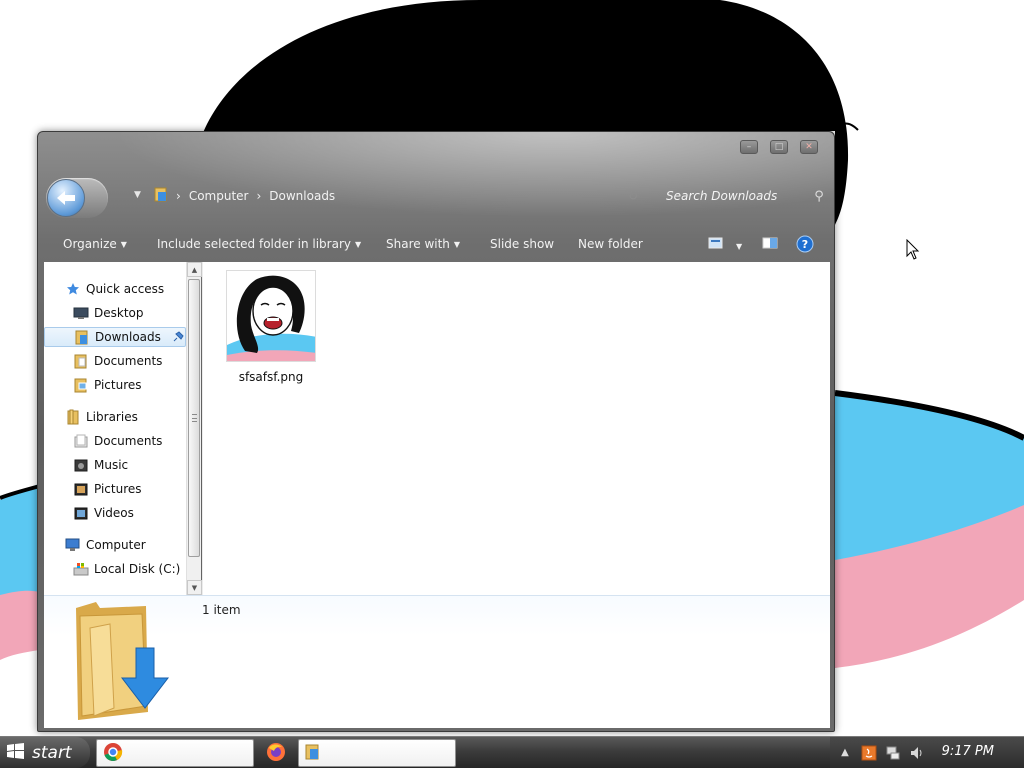 The height and width of the screenshot is (768, 1024). I want to click on pin-icon, so click(178, 337).